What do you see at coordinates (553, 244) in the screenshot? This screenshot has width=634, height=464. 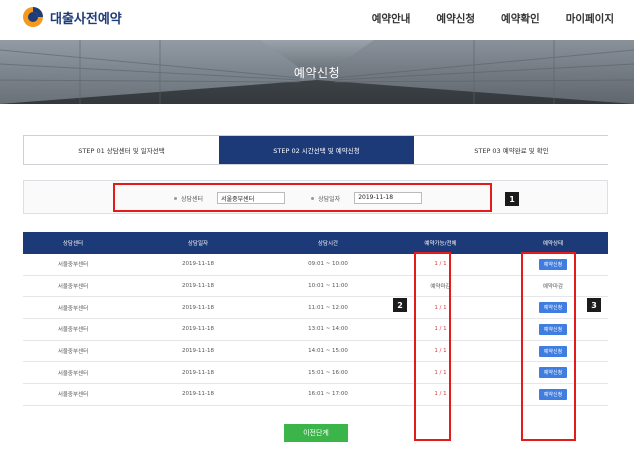 I see `col-status: 예약상태` at bounding box center [553, 244].